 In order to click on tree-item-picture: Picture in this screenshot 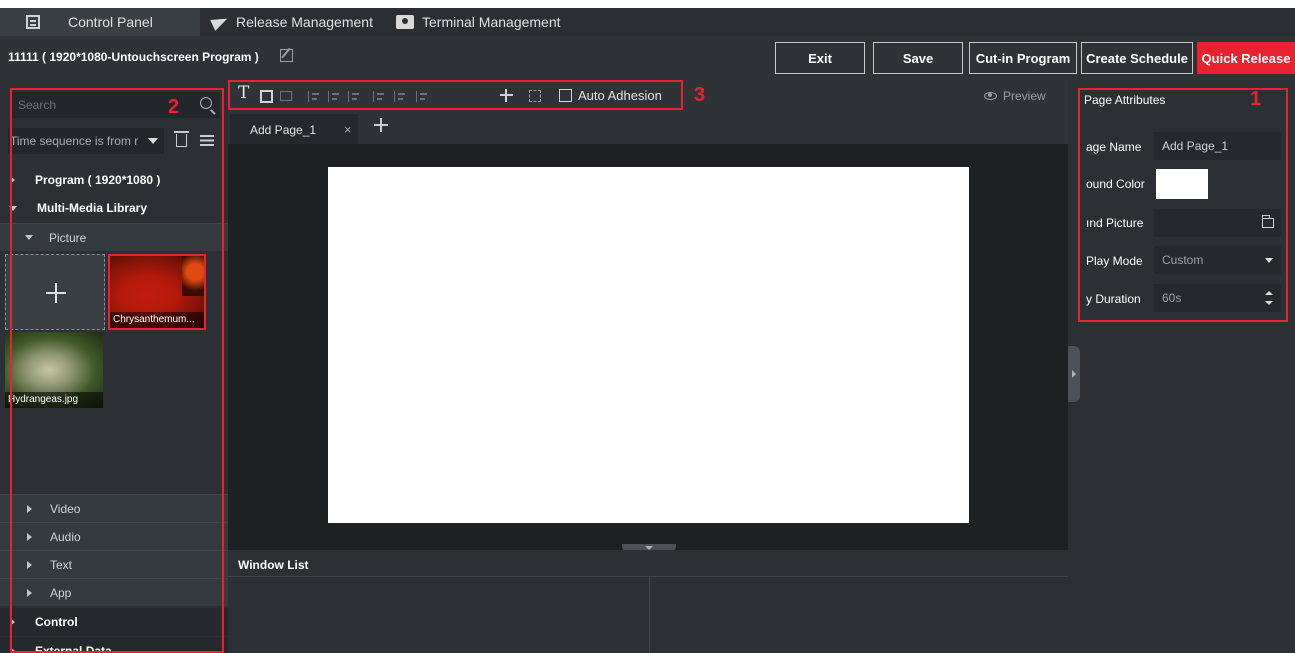, I will do `click(114, 237)`.